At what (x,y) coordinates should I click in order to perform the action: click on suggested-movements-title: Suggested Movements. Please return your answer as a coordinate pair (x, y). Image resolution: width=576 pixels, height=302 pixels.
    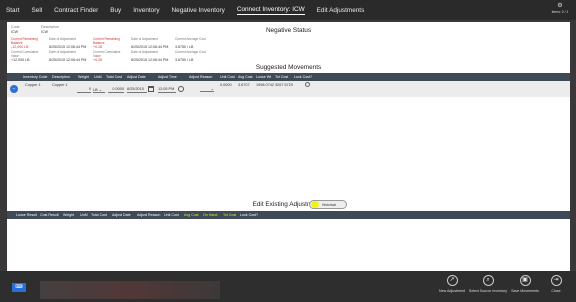
    Looking at the image, I should click on (288, 67).